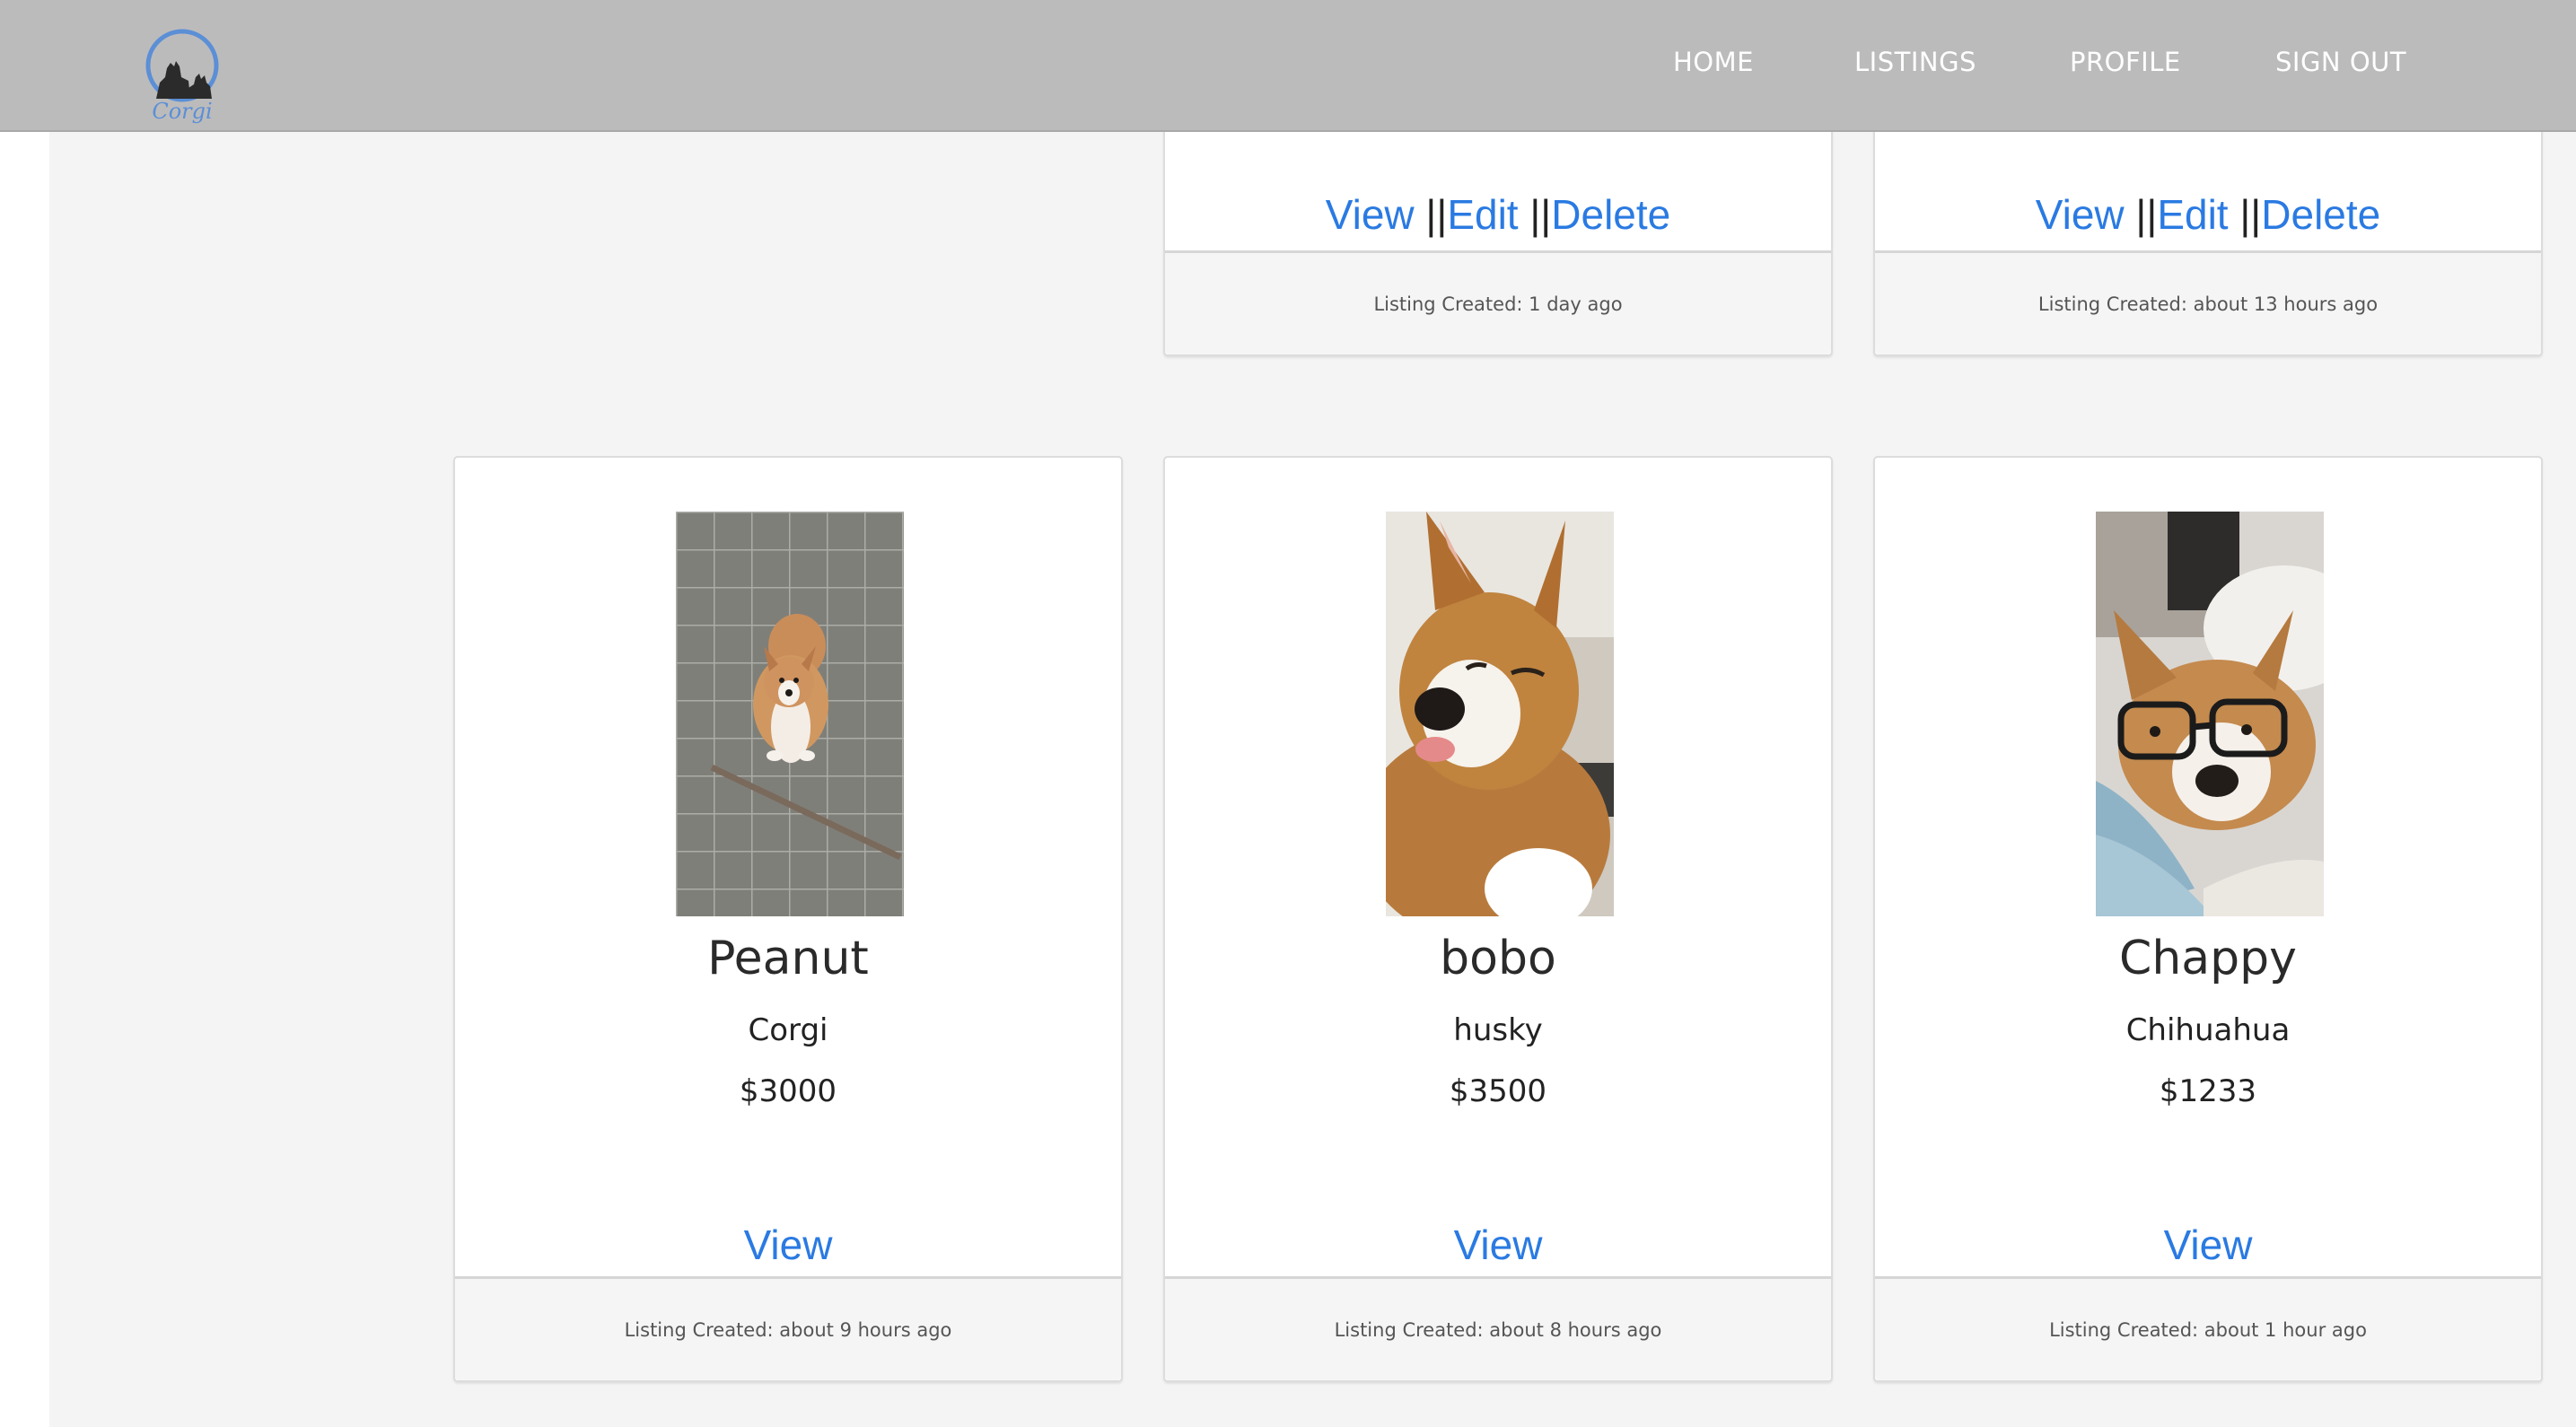 The width and height of the screenshot is (2576, 1427). I want to click on listing-created: Listing Created: 1 day ago, so click(1498, 304).